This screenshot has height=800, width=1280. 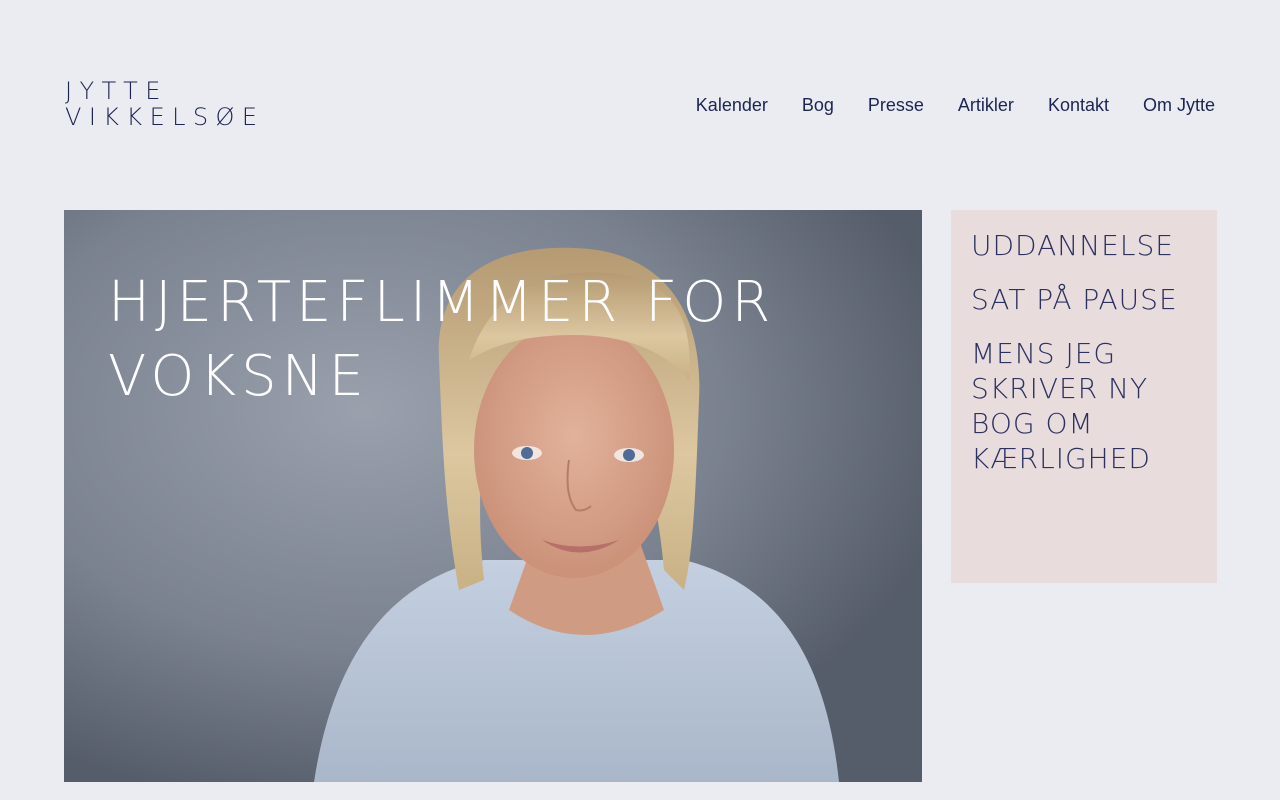 What do you see at coordinates (732, 105) in the screenshot?
I see `nav-item-kalender: Kalender` at bounding box center [732, 105].